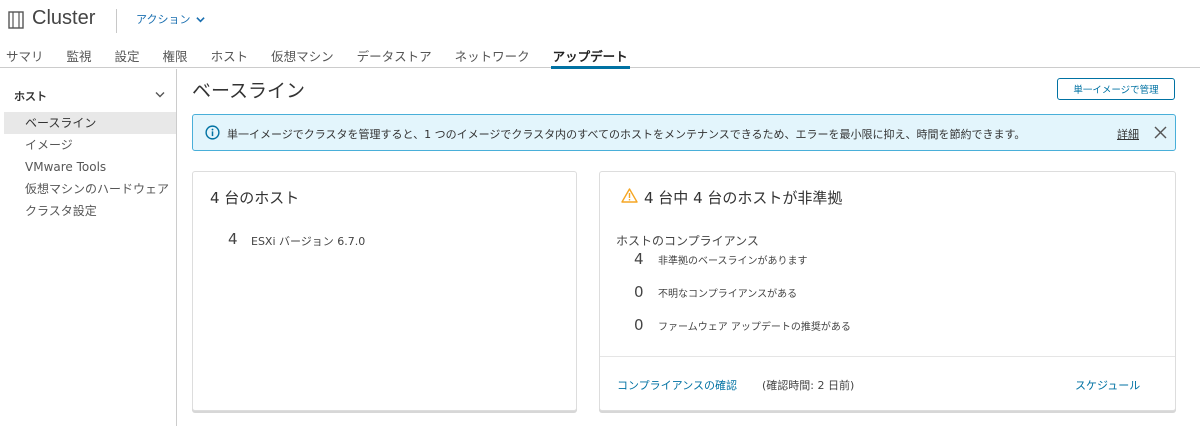 Image resolution: width=1200 pixels, height=426 pixels. I want to click on actions-label: アクション, so click(163, 19).